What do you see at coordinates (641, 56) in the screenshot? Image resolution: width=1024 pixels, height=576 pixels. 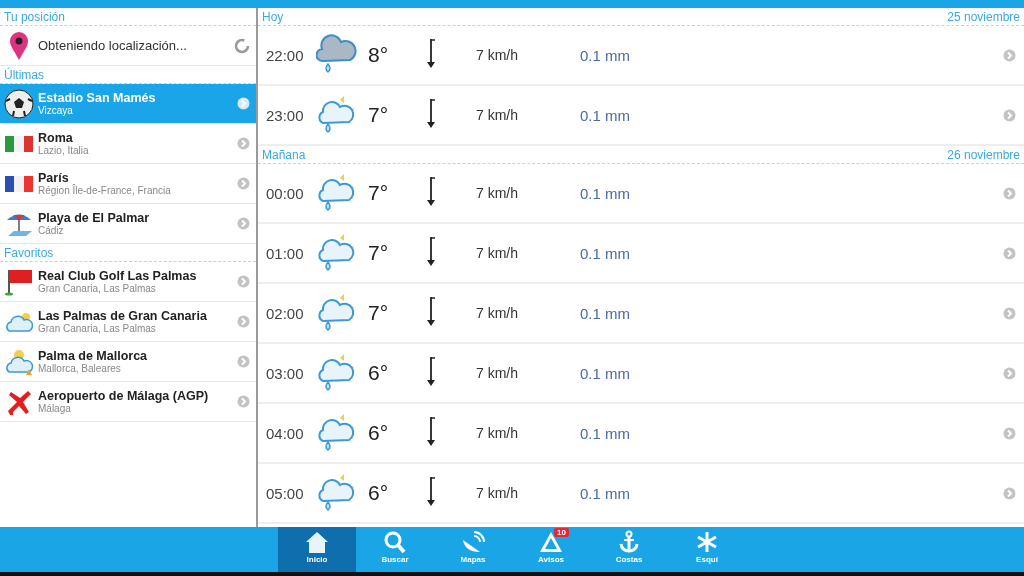 I see `hour-row: 22:00 8° 7 km/h 0.1 mm` at bounding box center [641, 56].